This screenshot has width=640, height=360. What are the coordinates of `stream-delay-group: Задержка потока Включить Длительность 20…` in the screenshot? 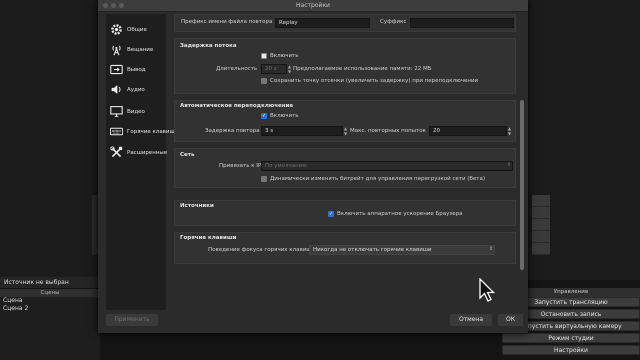 It's located at (345, 66).